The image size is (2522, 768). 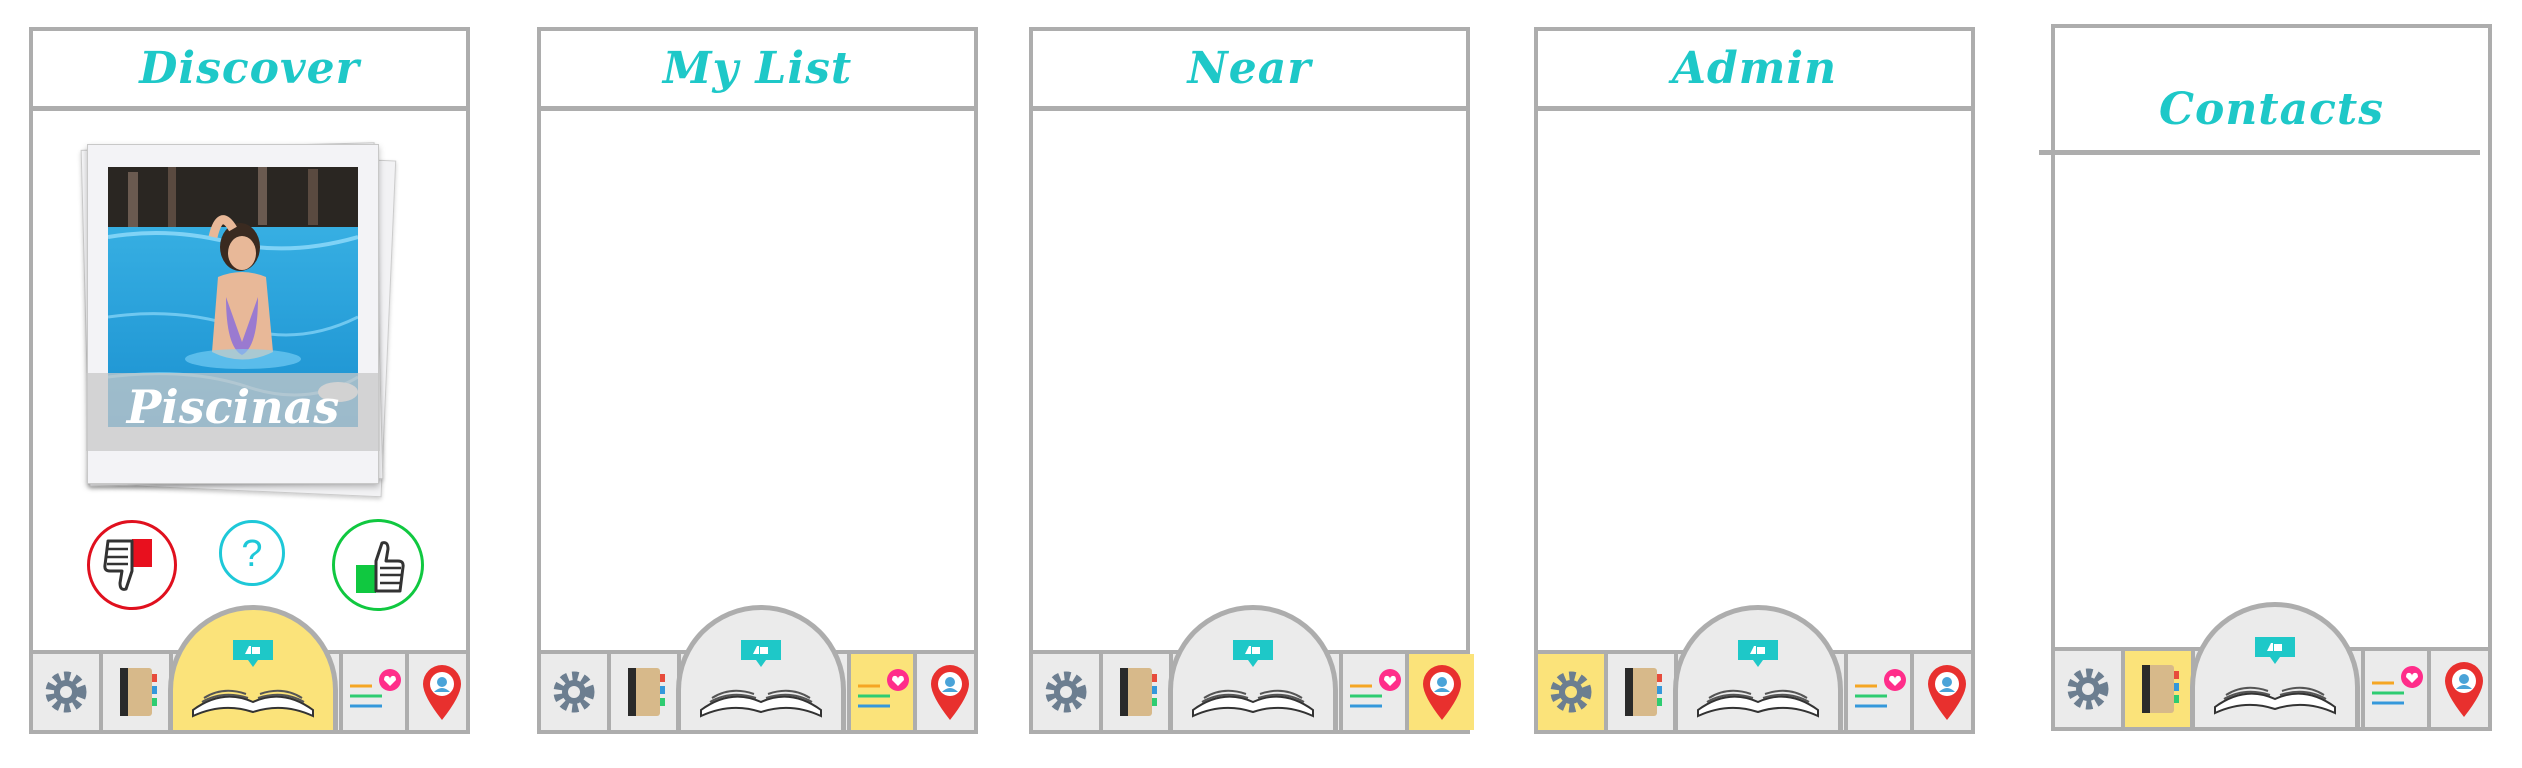 I want to click on screen-title: My List, so click(x=757, y=68).